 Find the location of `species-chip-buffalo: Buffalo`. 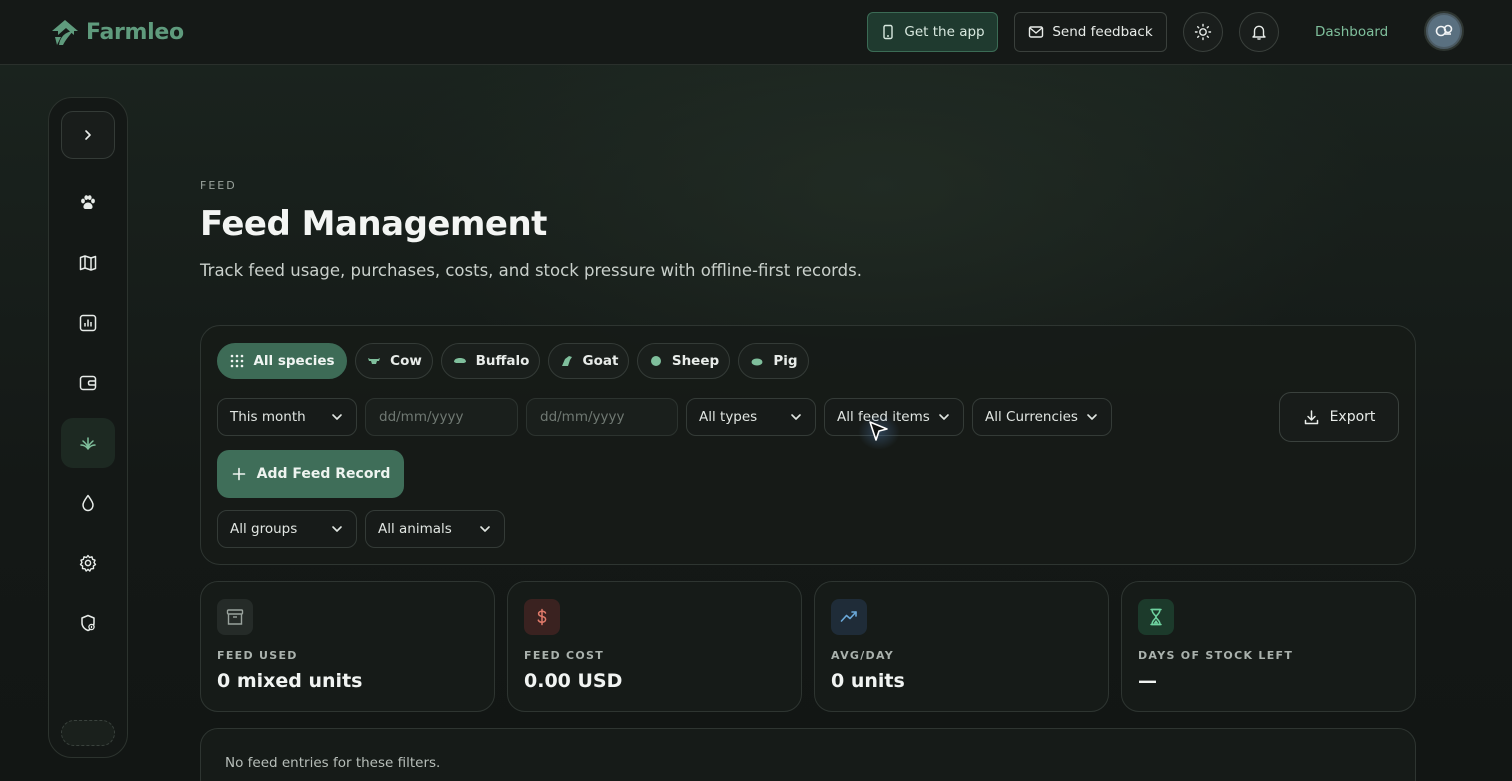

species-chip-buffalo: Buffalo is located at coordinates (490, 361).